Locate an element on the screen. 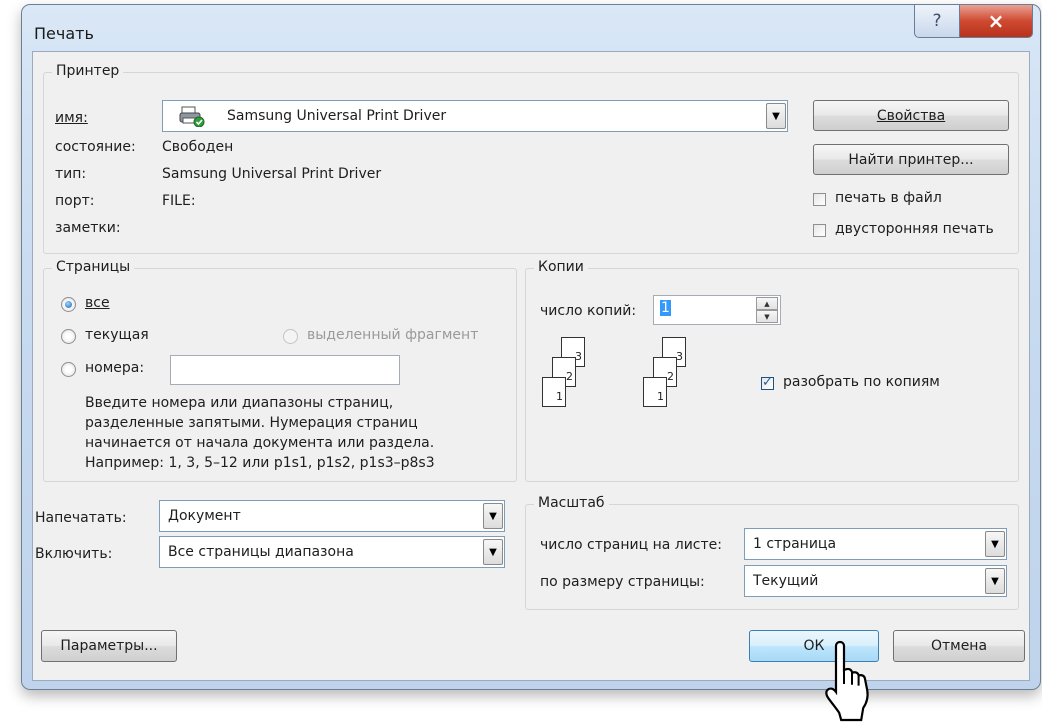 The height and width of the screenshot is (726, 1042). pages-all-label: все is located at coordinates (97, 303).